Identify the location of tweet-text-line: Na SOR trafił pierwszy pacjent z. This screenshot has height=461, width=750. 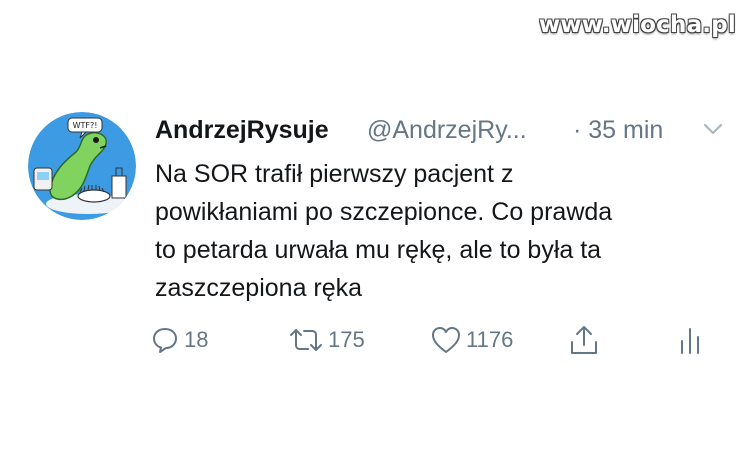
(334, 174).